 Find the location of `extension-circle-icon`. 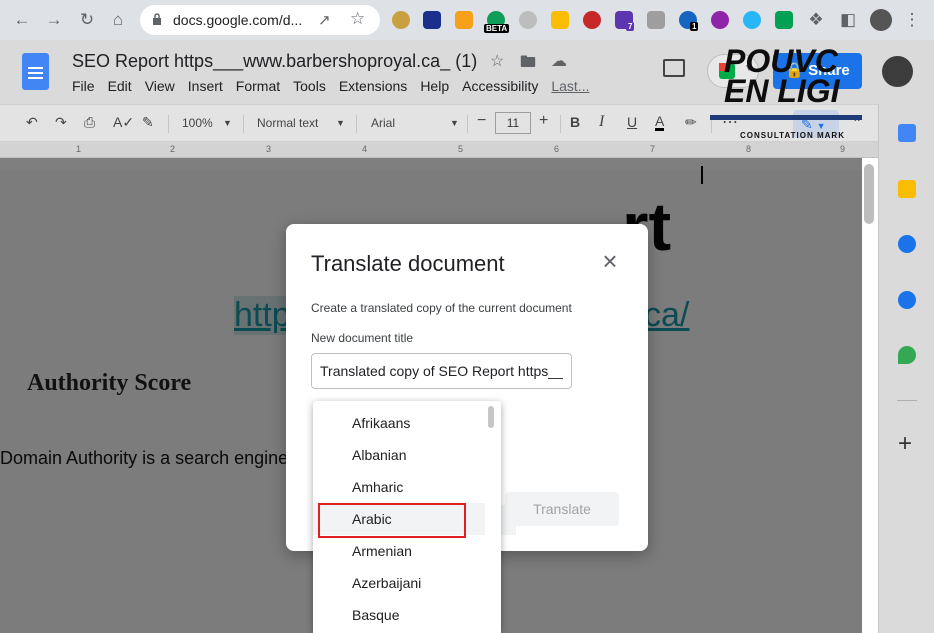

extension-circle-icon is located at coordinates (720, 20).